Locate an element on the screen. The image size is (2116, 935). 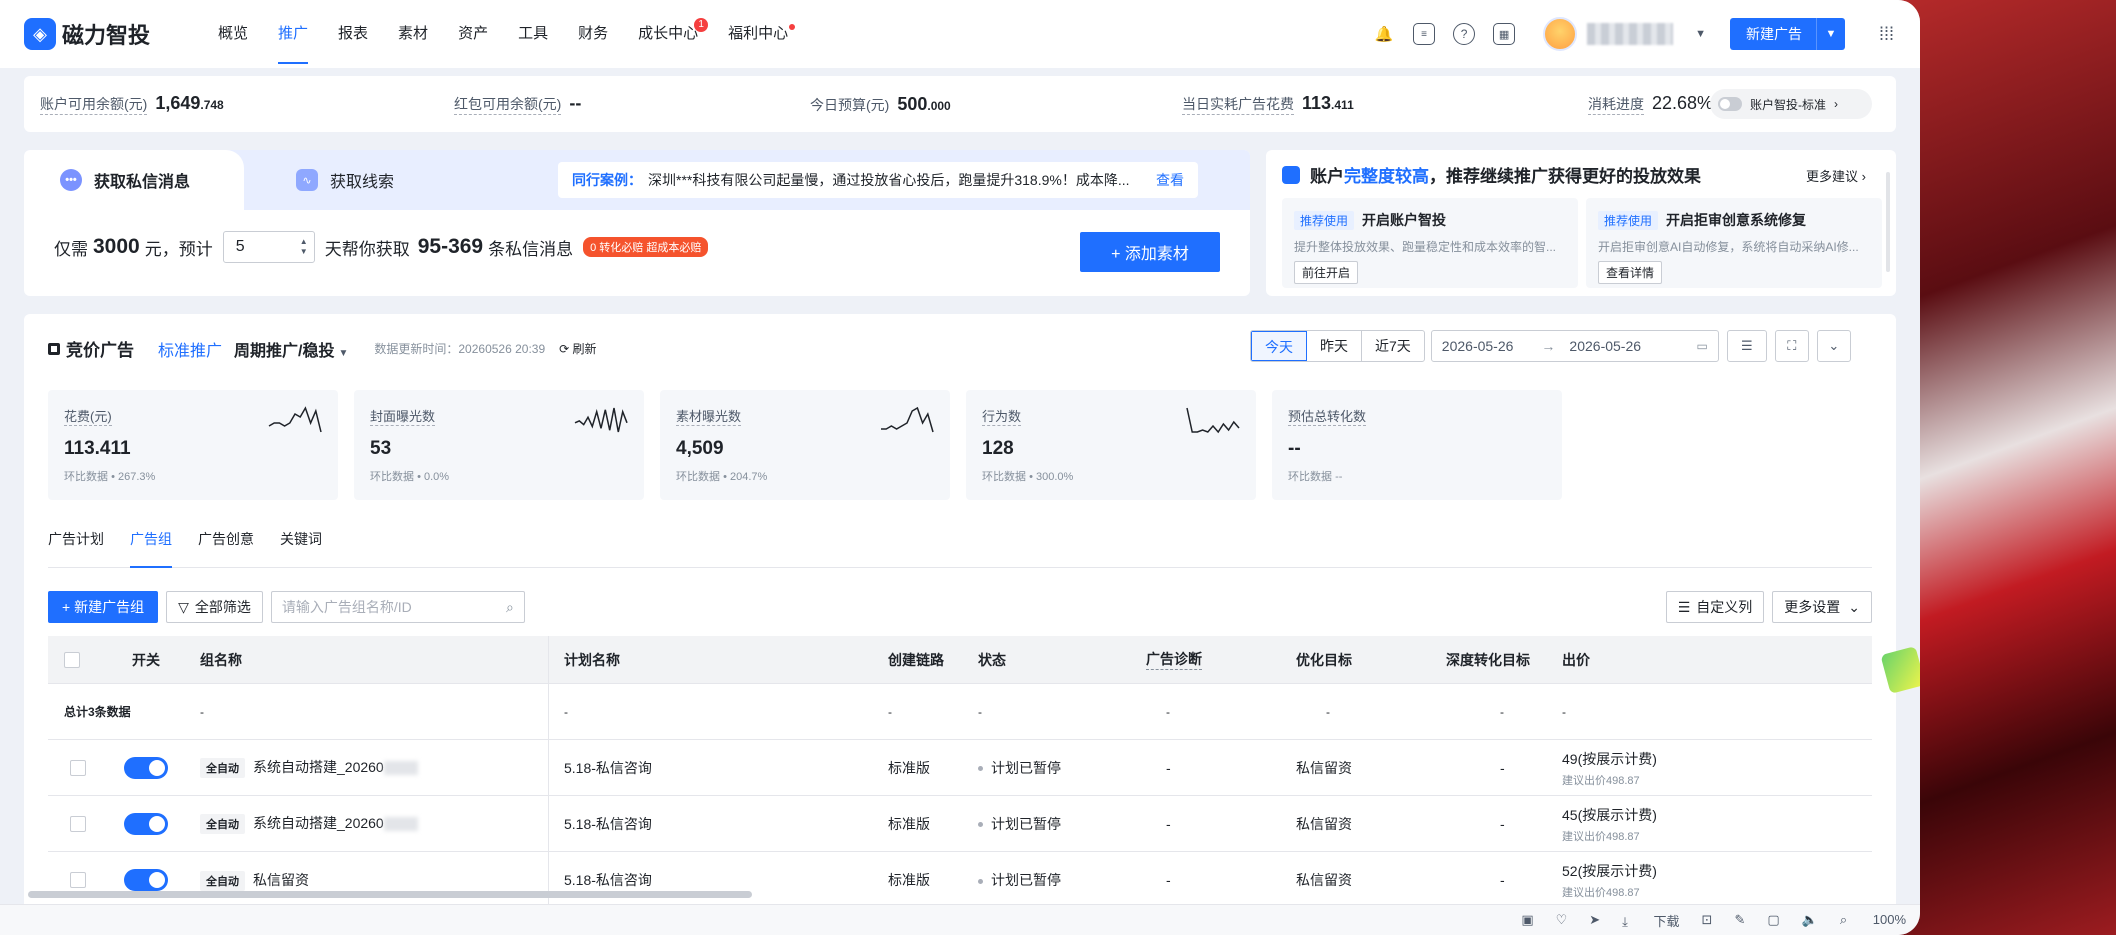
select-all-checkbox is located at coordinates (72, 659).